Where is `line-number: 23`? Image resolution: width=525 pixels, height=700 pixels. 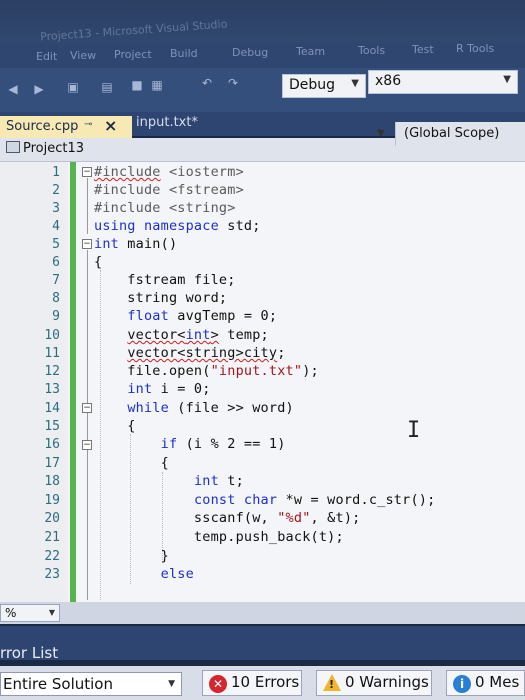 line-number: 23 is located at coordinates (52, 574).